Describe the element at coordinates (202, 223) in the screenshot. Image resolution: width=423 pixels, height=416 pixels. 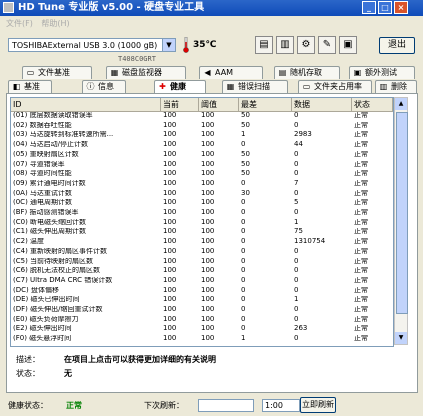
I see `table-row: (C0) 断电磁头缩回计数 100 100 0 1 正常` at that location.